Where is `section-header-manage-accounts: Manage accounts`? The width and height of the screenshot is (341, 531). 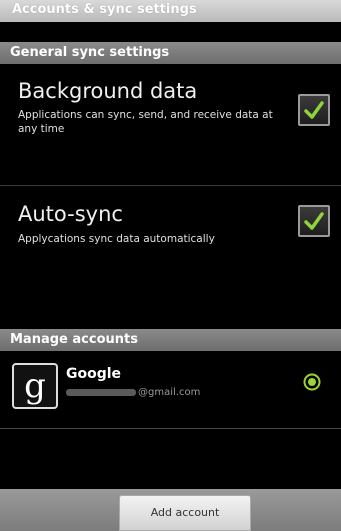
section-header-manage-accounts: Manage accounts is located at coordinates (170, 340).